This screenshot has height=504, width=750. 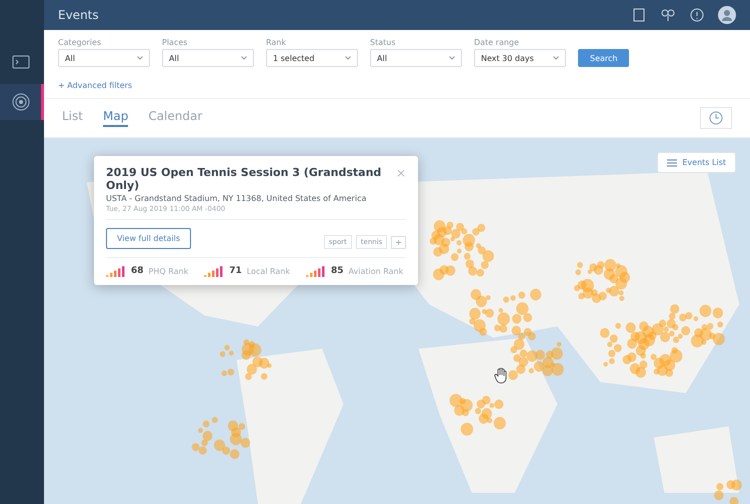 What do you see at coordinates (276, 42) in the screenshot?
I see `filter-label: Rank` at bounding box center [276, 42].